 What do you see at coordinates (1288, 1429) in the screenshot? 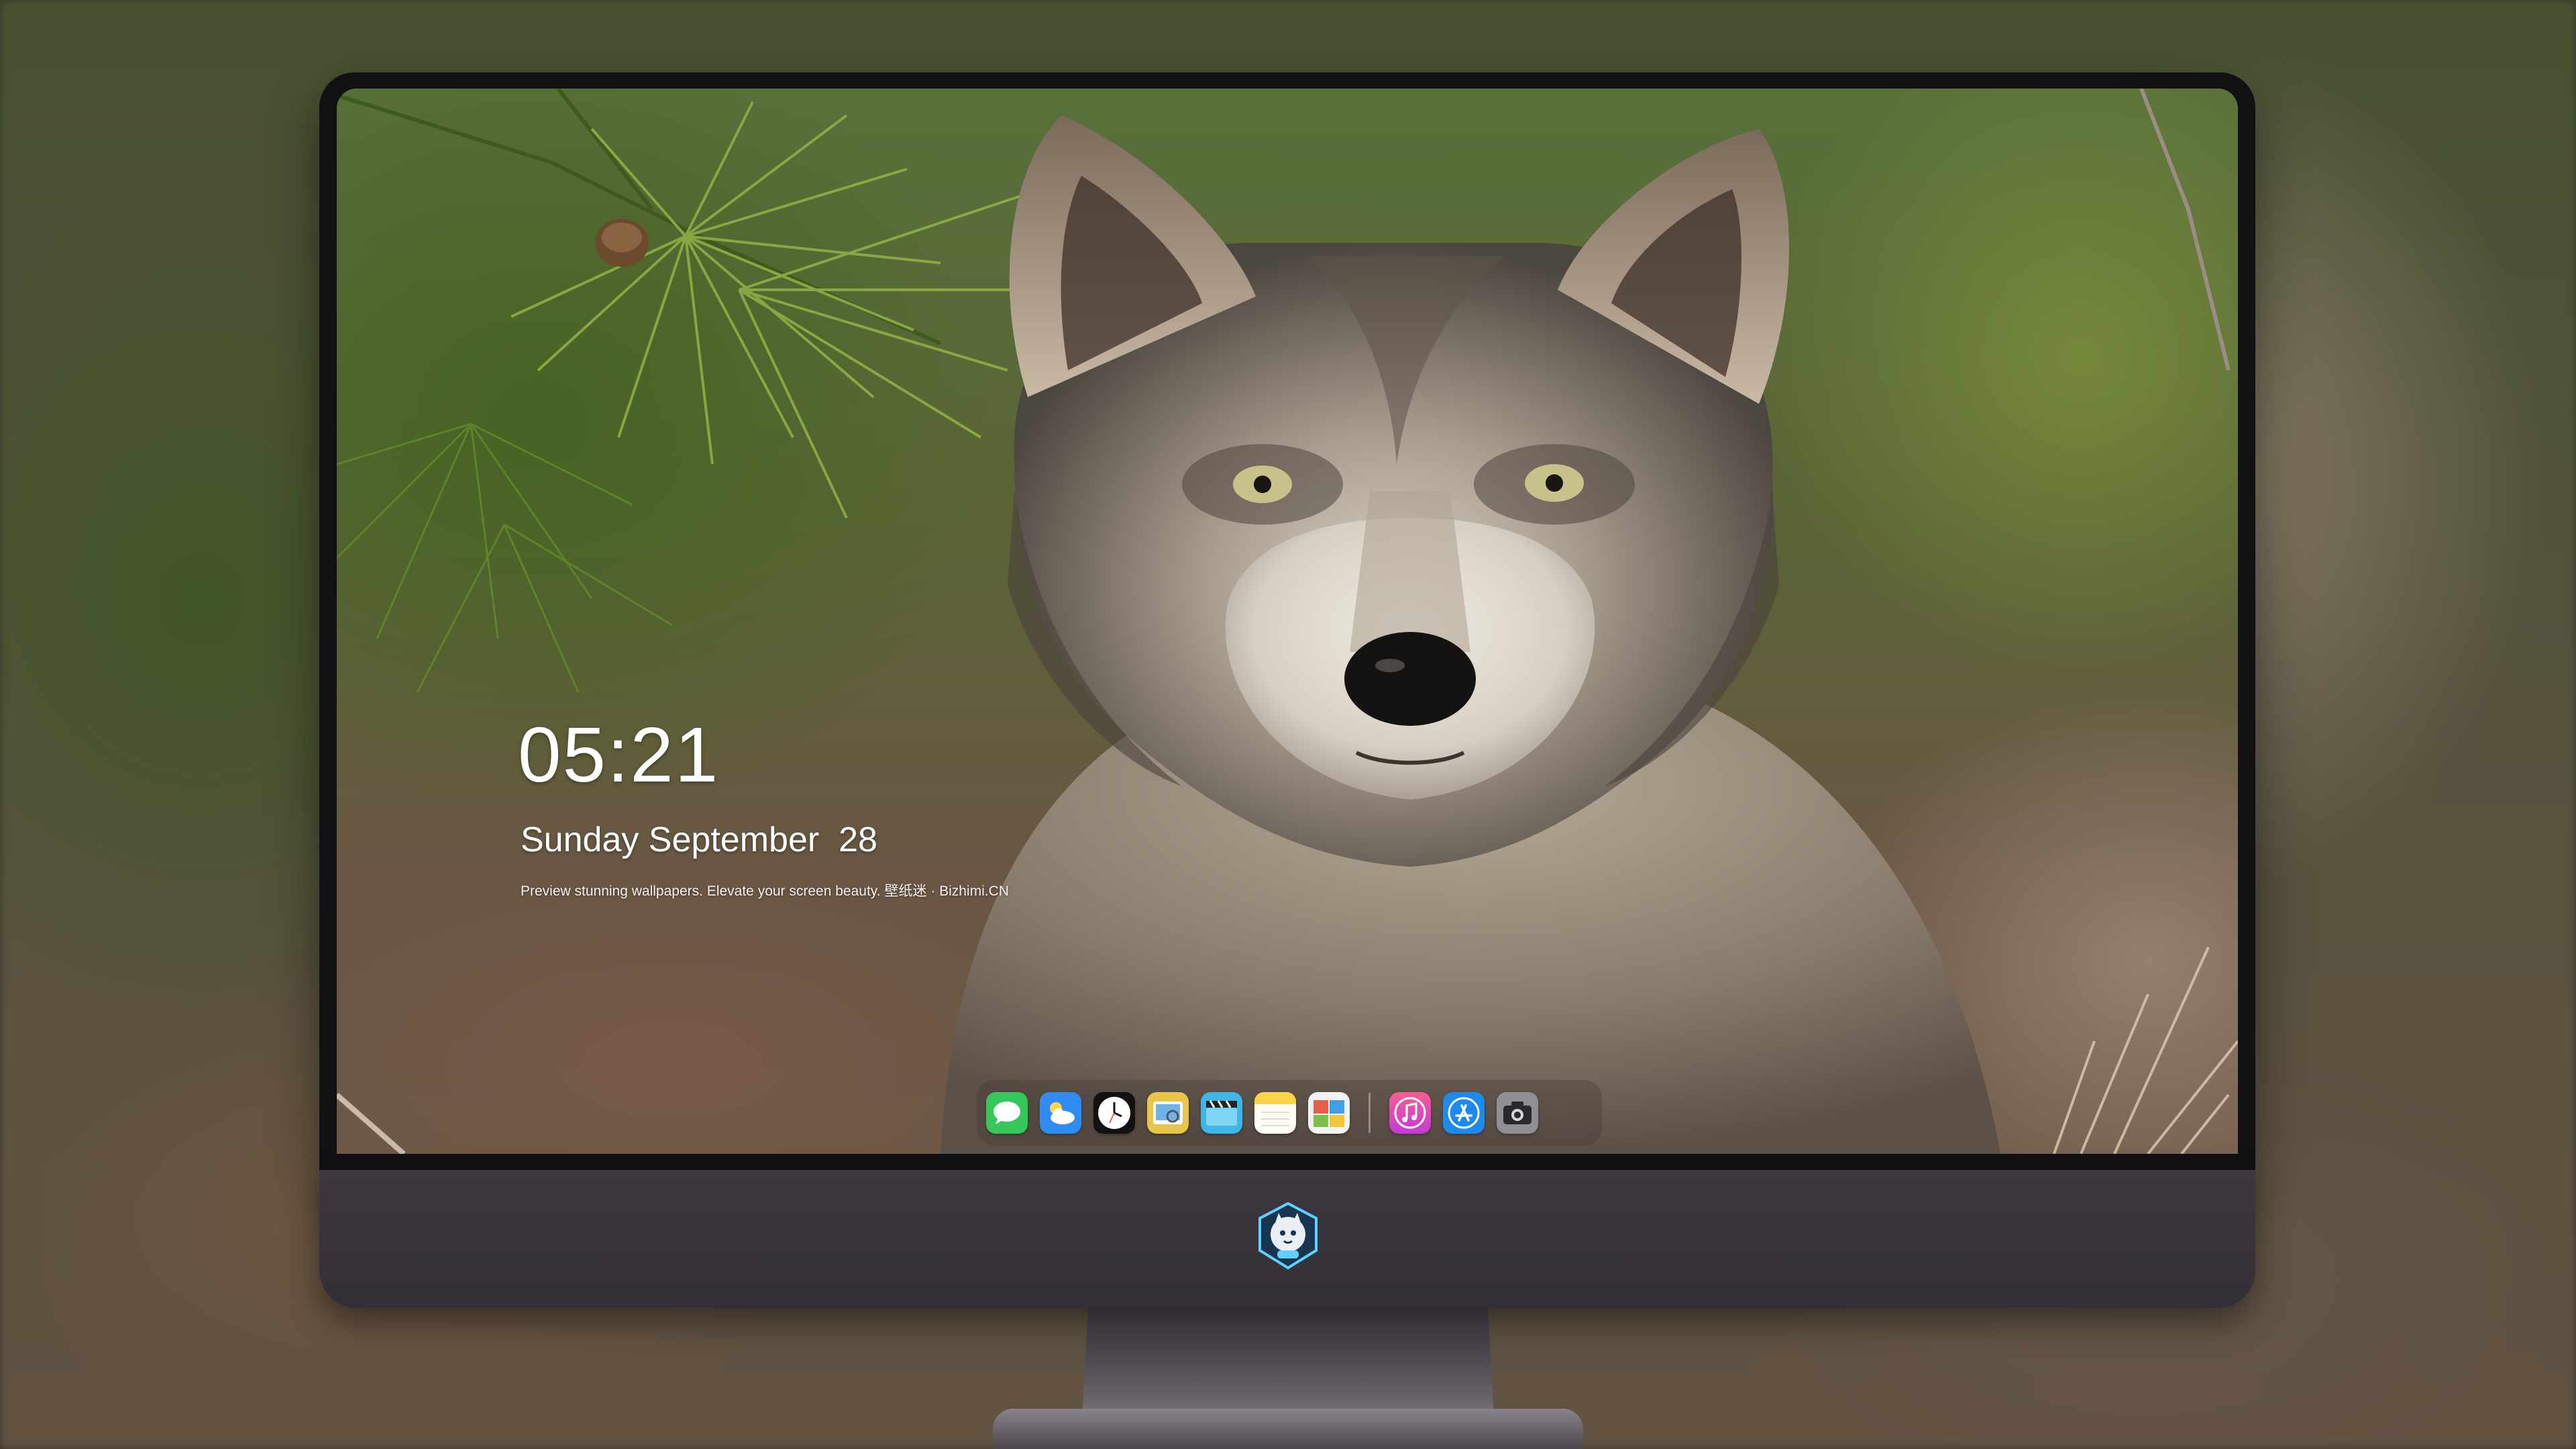
I see `monitor-stand-base` at bounding box center [1288, 1429].